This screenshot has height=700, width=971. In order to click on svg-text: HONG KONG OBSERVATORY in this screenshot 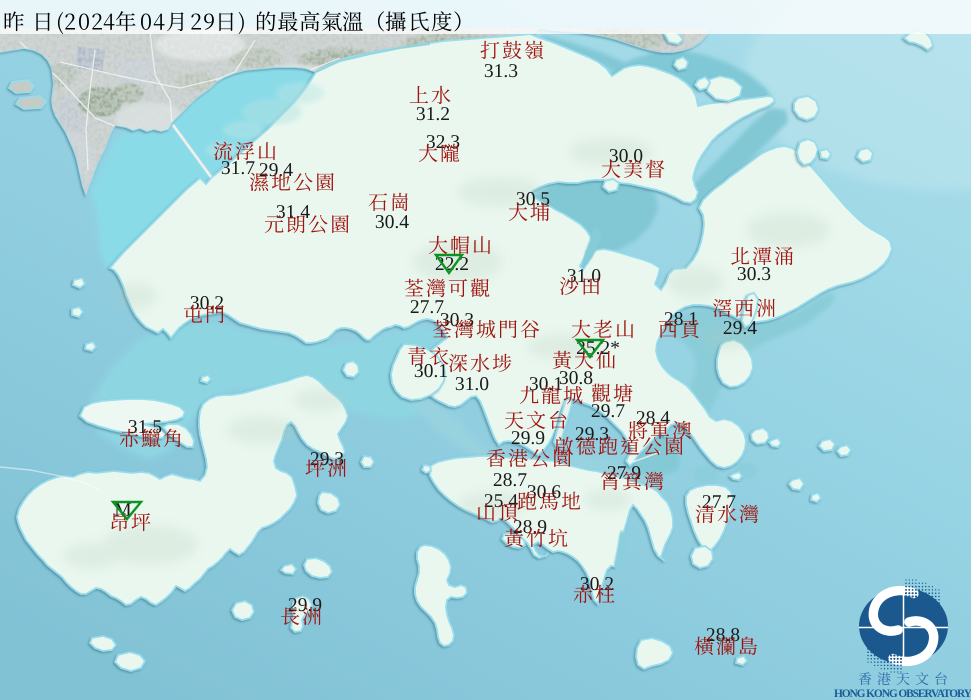, I will do `click(902, 694)`.